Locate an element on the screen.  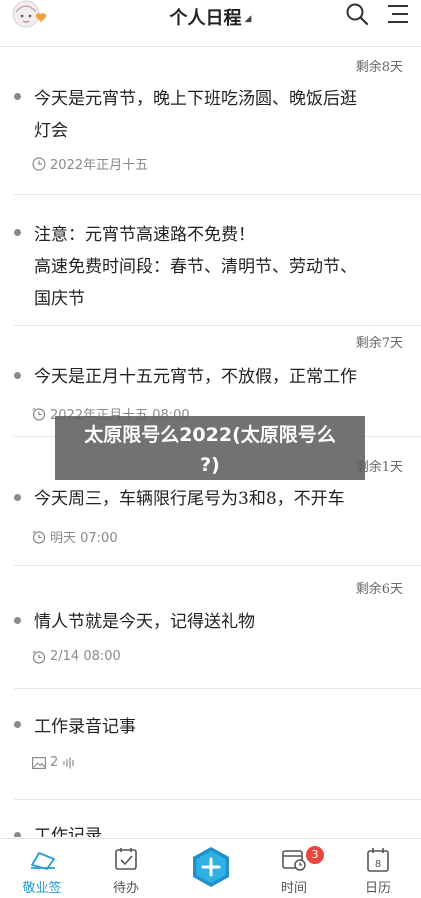
svg-text: 8 is located at coordinates (378, 864).